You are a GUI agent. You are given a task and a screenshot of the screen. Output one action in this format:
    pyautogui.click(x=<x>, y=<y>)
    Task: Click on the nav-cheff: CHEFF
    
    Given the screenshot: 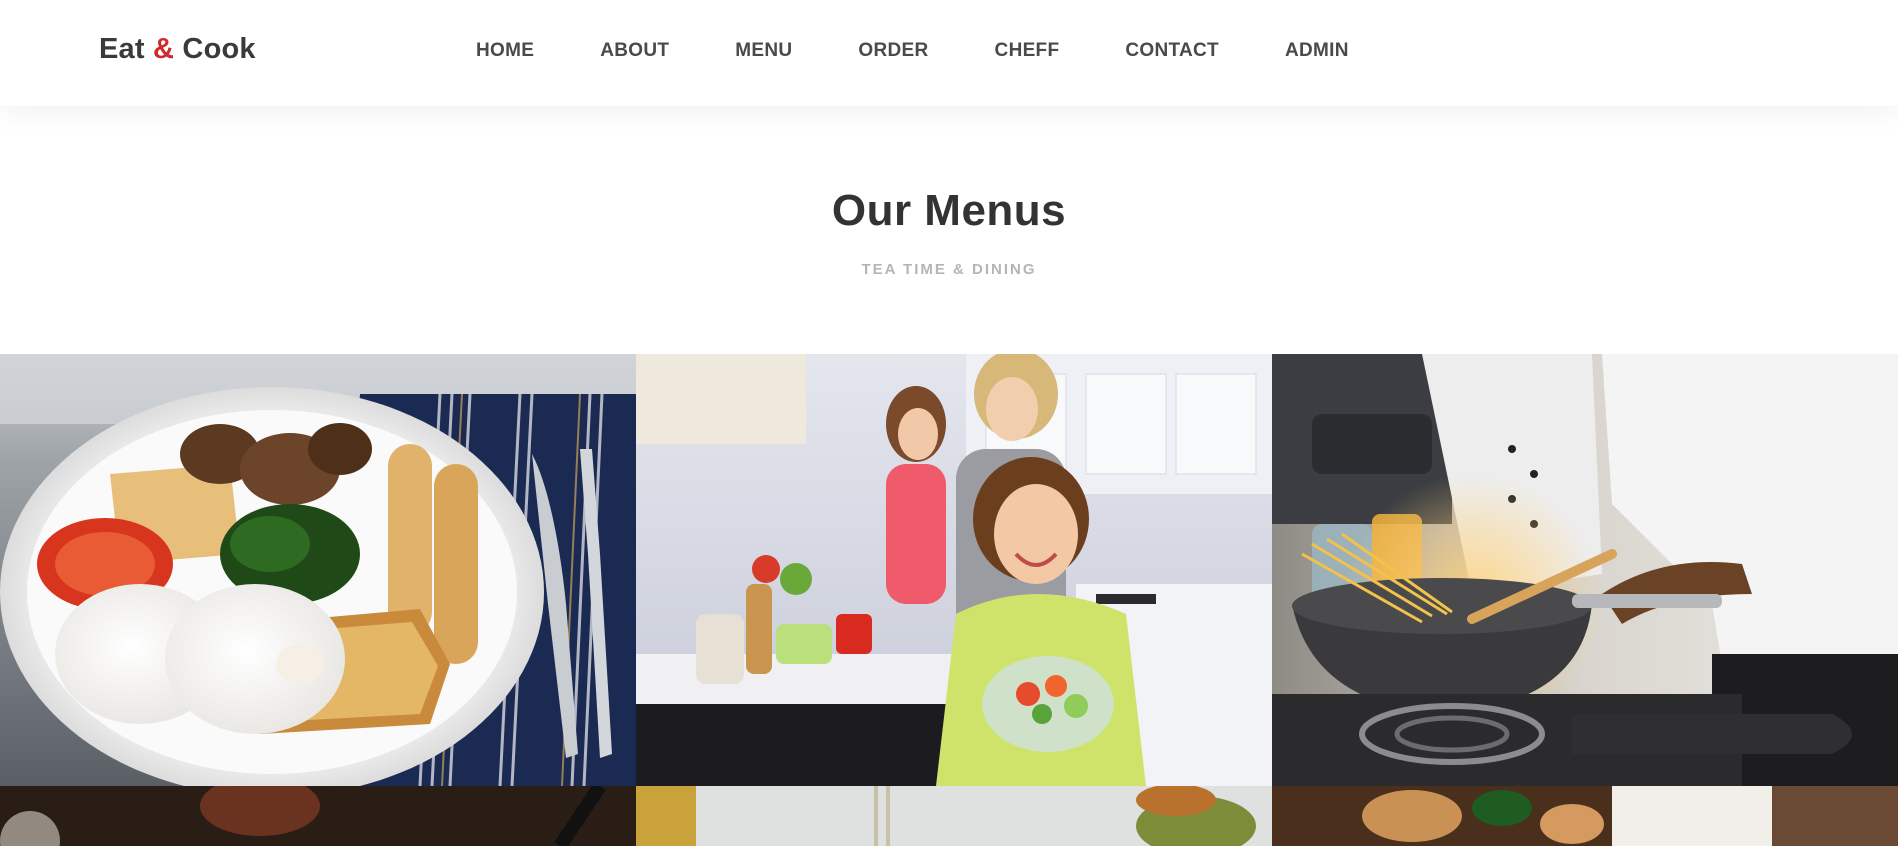 What is the action you would take?
    pyautogui.click(x=1027, y=51)
    